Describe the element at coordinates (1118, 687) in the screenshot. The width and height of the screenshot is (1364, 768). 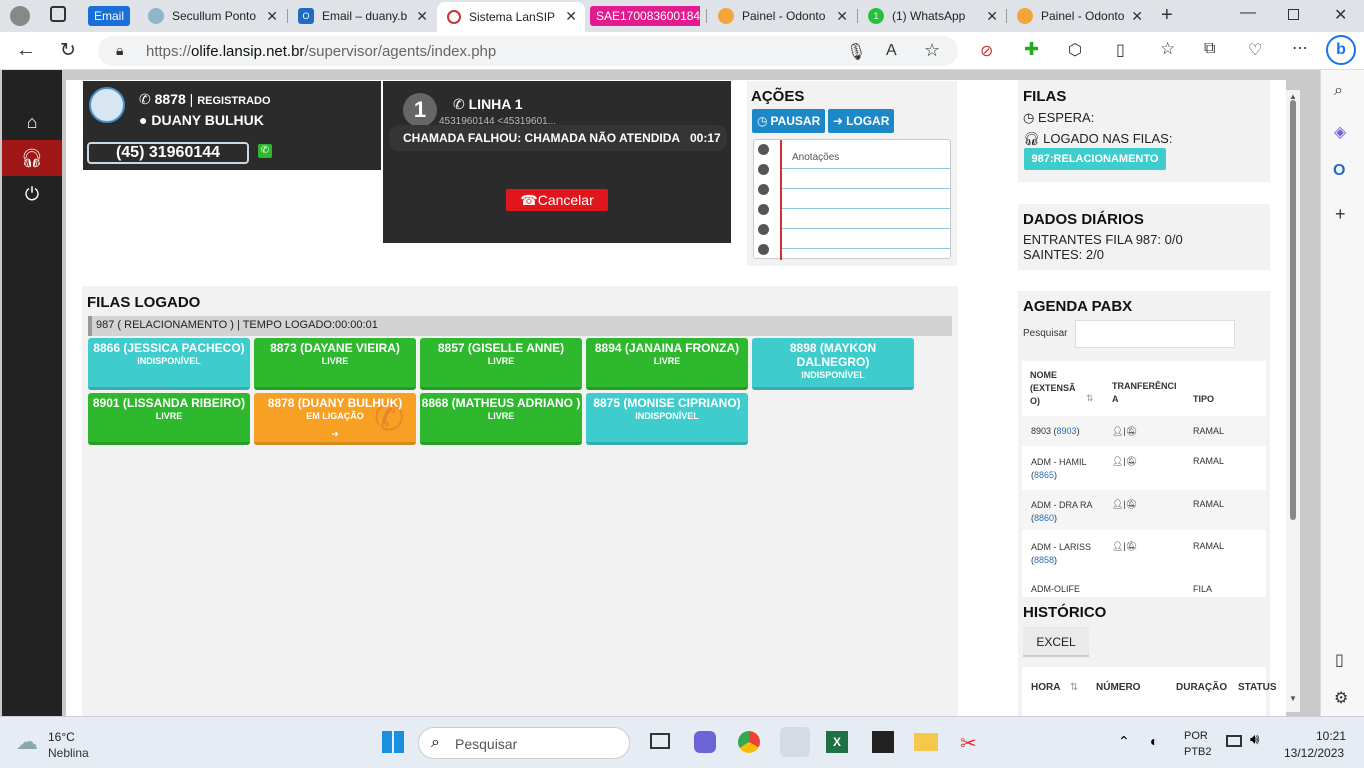
I see `col-numero: NÚMERO` at that location.